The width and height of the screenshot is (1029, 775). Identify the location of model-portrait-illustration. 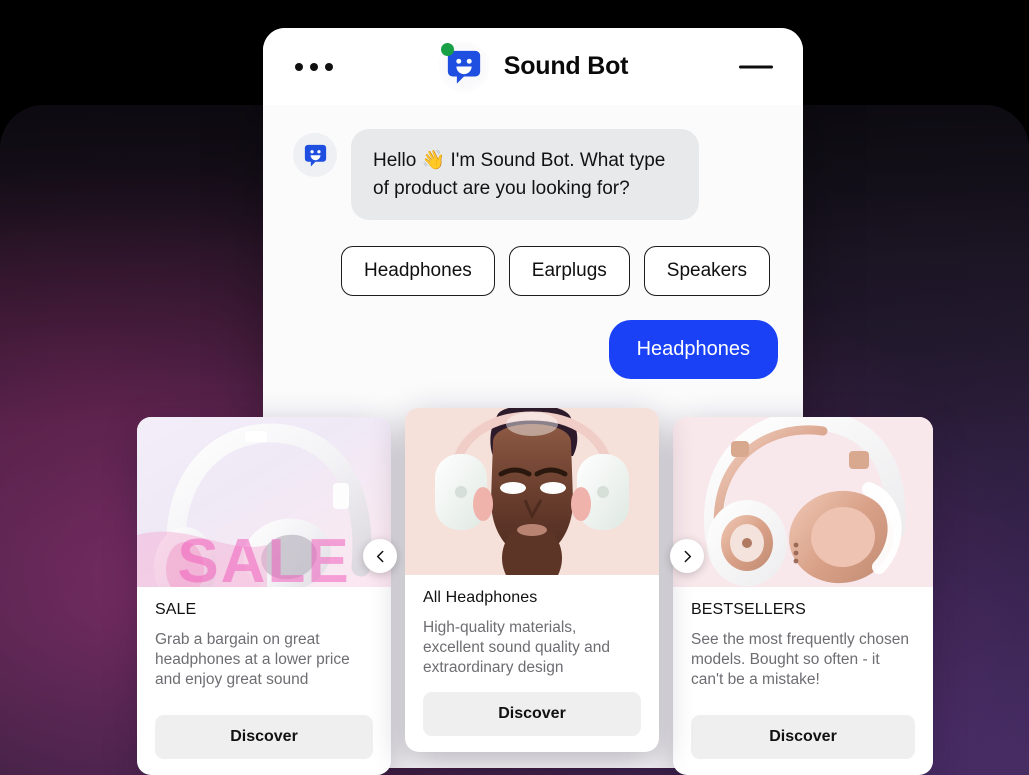
(532, 491).